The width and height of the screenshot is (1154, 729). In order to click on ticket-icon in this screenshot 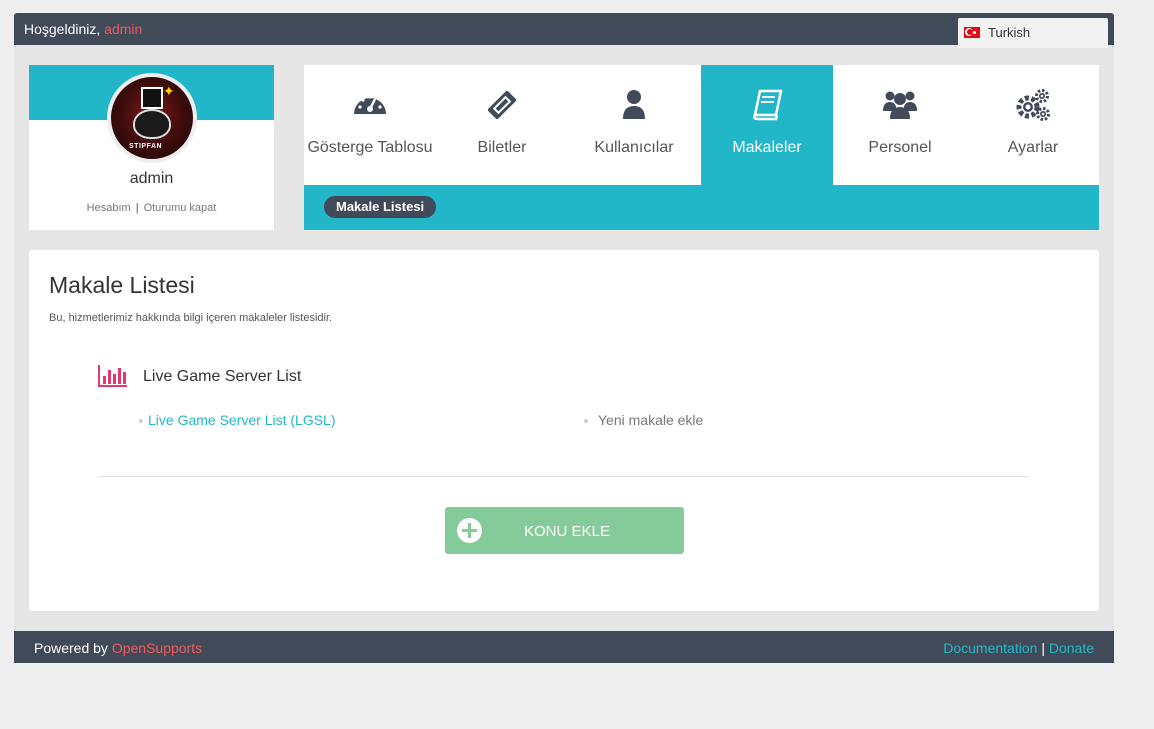, I will do `click(502, 105)`.